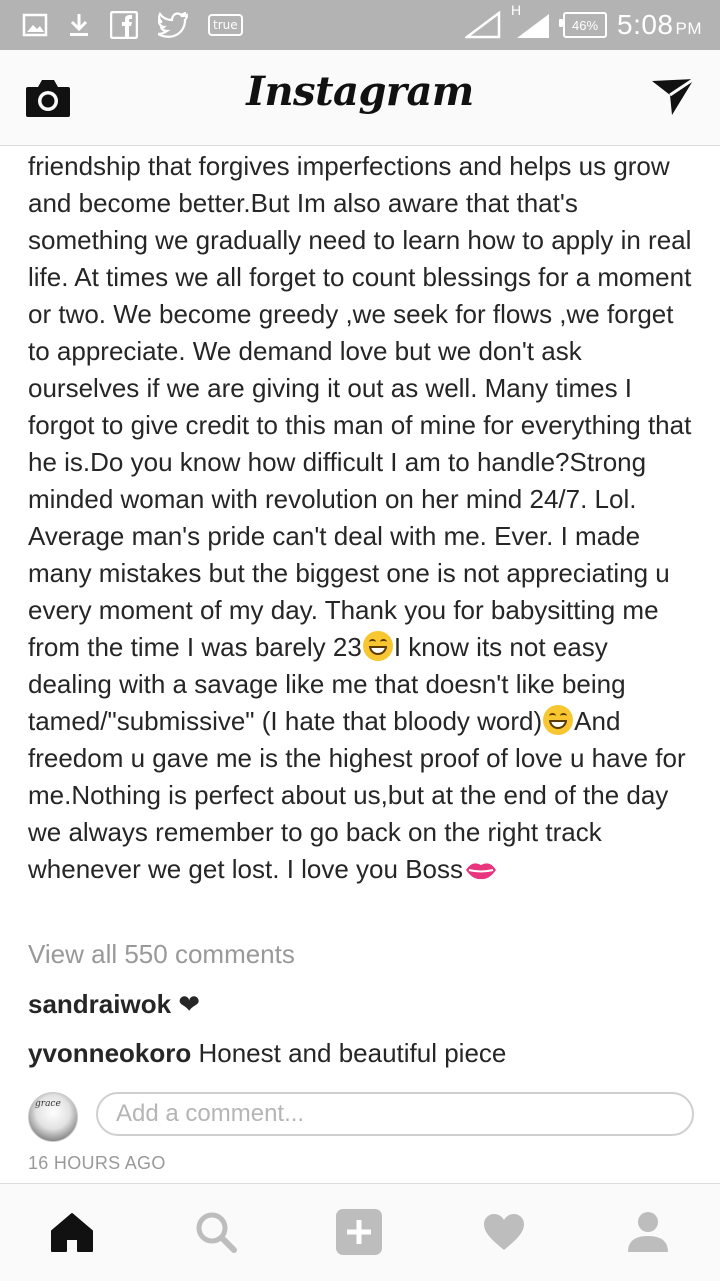 The width and height of the screenshot is (720, 1281). I want to click on view-all-comments-link: View all 550 comments, so click(161, 954).